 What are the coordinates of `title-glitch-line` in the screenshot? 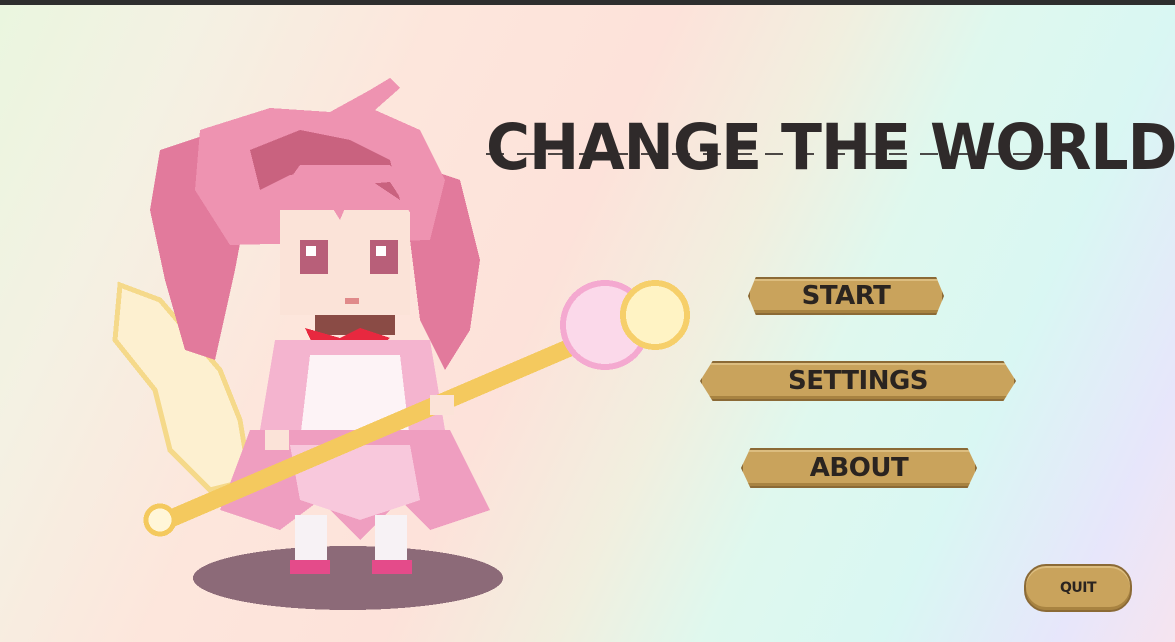 It's located at (781, 154).